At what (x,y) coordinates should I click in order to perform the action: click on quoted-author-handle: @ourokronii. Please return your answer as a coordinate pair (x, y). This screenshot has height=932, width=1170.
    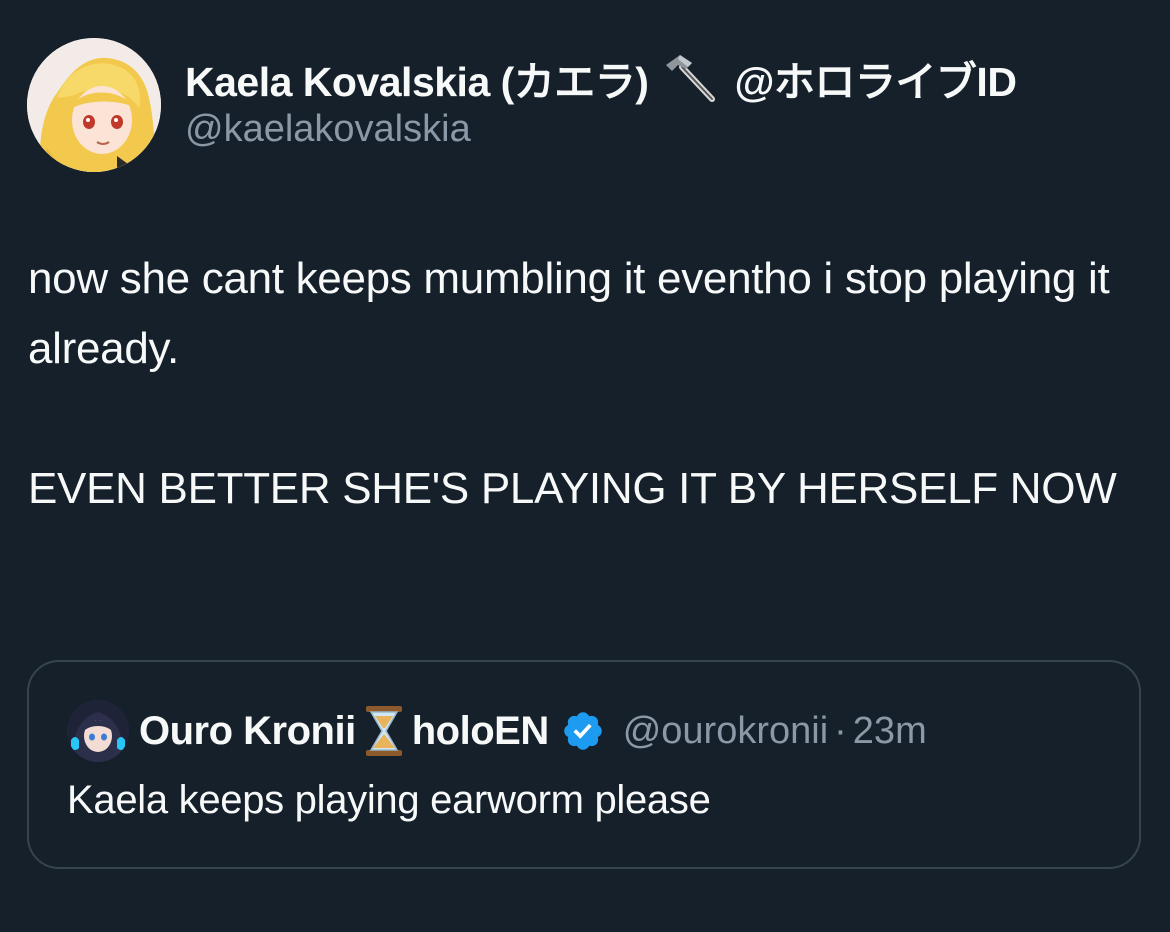
    Looking at the image, I should click on (725, 731).